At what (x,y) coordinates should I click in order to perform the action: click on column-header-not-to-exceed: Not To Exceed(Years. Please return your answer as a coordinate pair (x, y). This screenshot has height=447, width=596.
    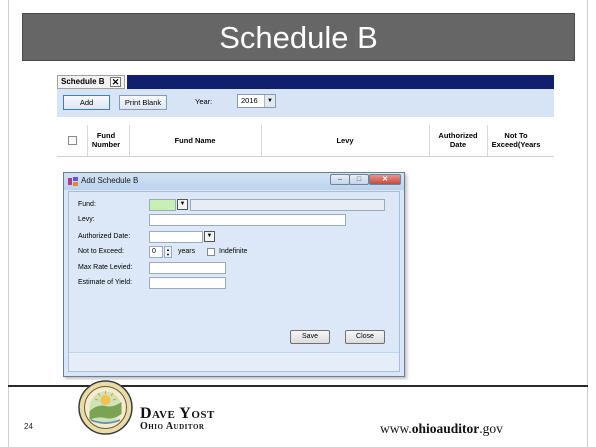
    Looking at the image, I should click on (516, 140).